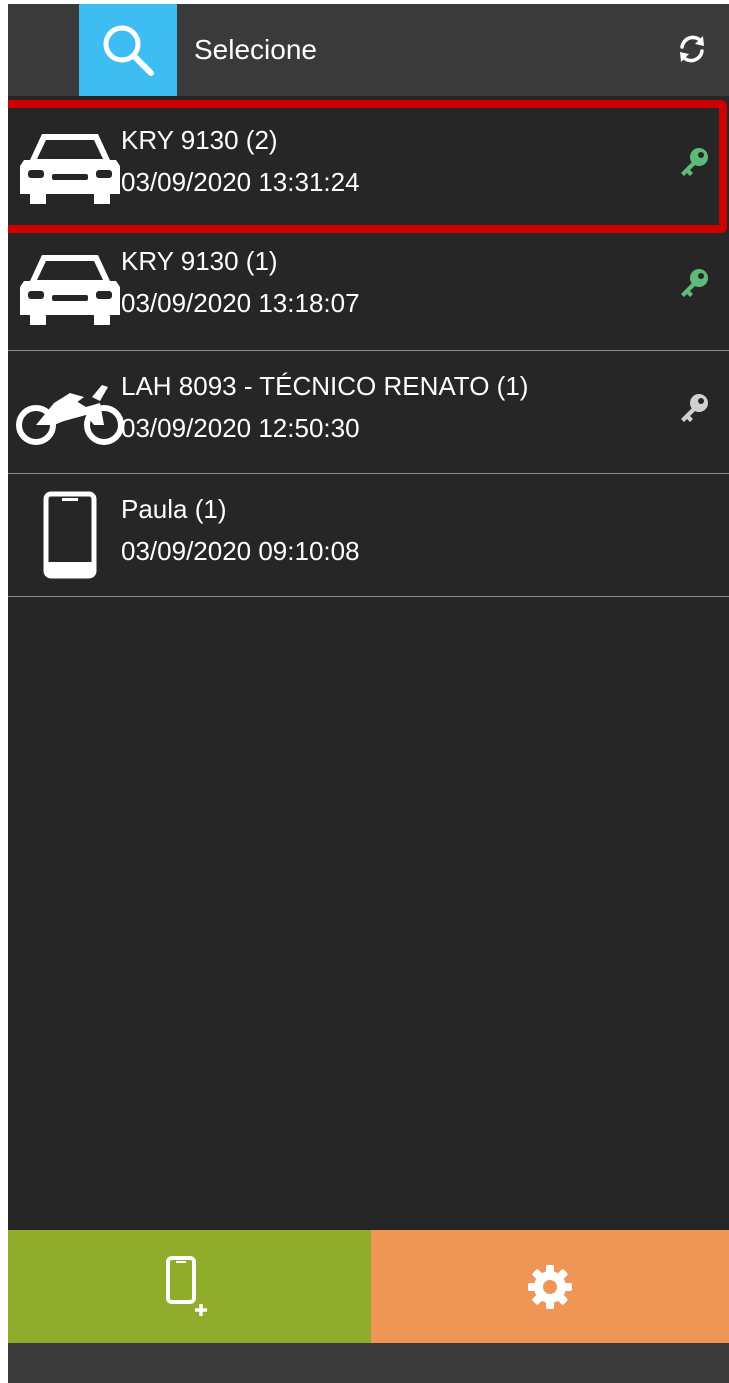 The height and width of the screenshot is (1383, 729). Describe the element at coordinates (240, 303) in the screenshot. I see `device-timestamp: 03/09/2020 13:18:07` at that location.